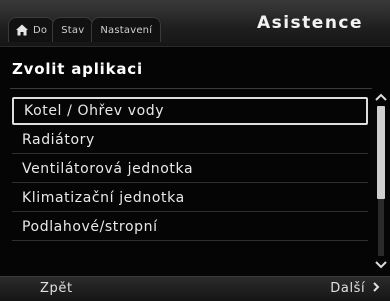  I want to click on chevron-up-icon, so click(381, 98).